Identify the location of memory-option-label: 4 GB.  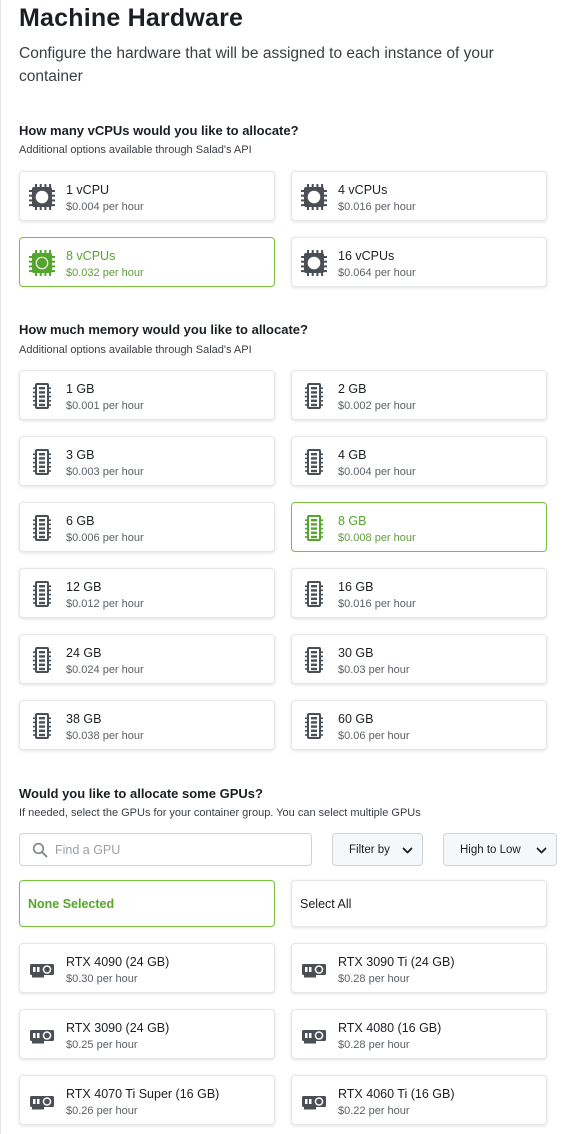
(352, 455).